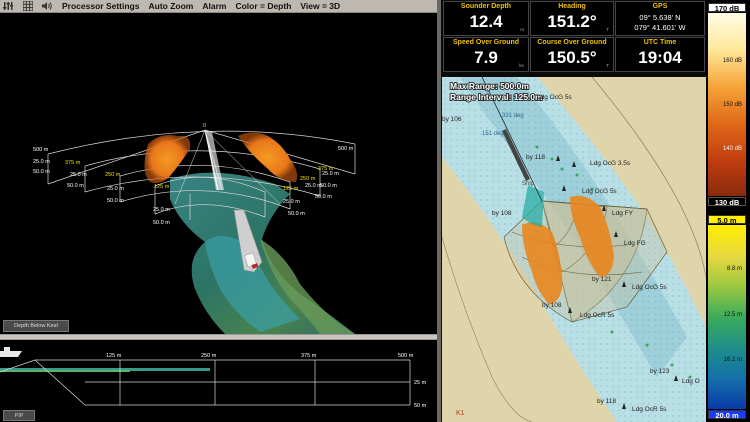 This screenshot has height=422, width=750. I want to click on tile-sounder-depth: Sounder Depth 12.4 m, so click(486, 18).